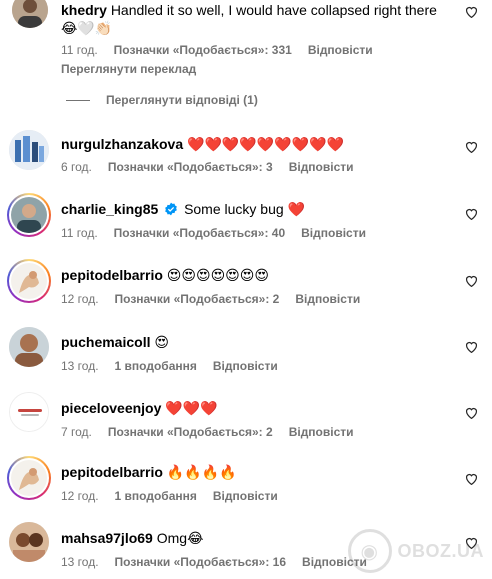 This screenshot has width=492, height=579. I want to click on comment-text-line: nurgulzhanzakova ❤️❤️❤️❤️❤️❤️❤️❤️❤️, so click(261, 144).